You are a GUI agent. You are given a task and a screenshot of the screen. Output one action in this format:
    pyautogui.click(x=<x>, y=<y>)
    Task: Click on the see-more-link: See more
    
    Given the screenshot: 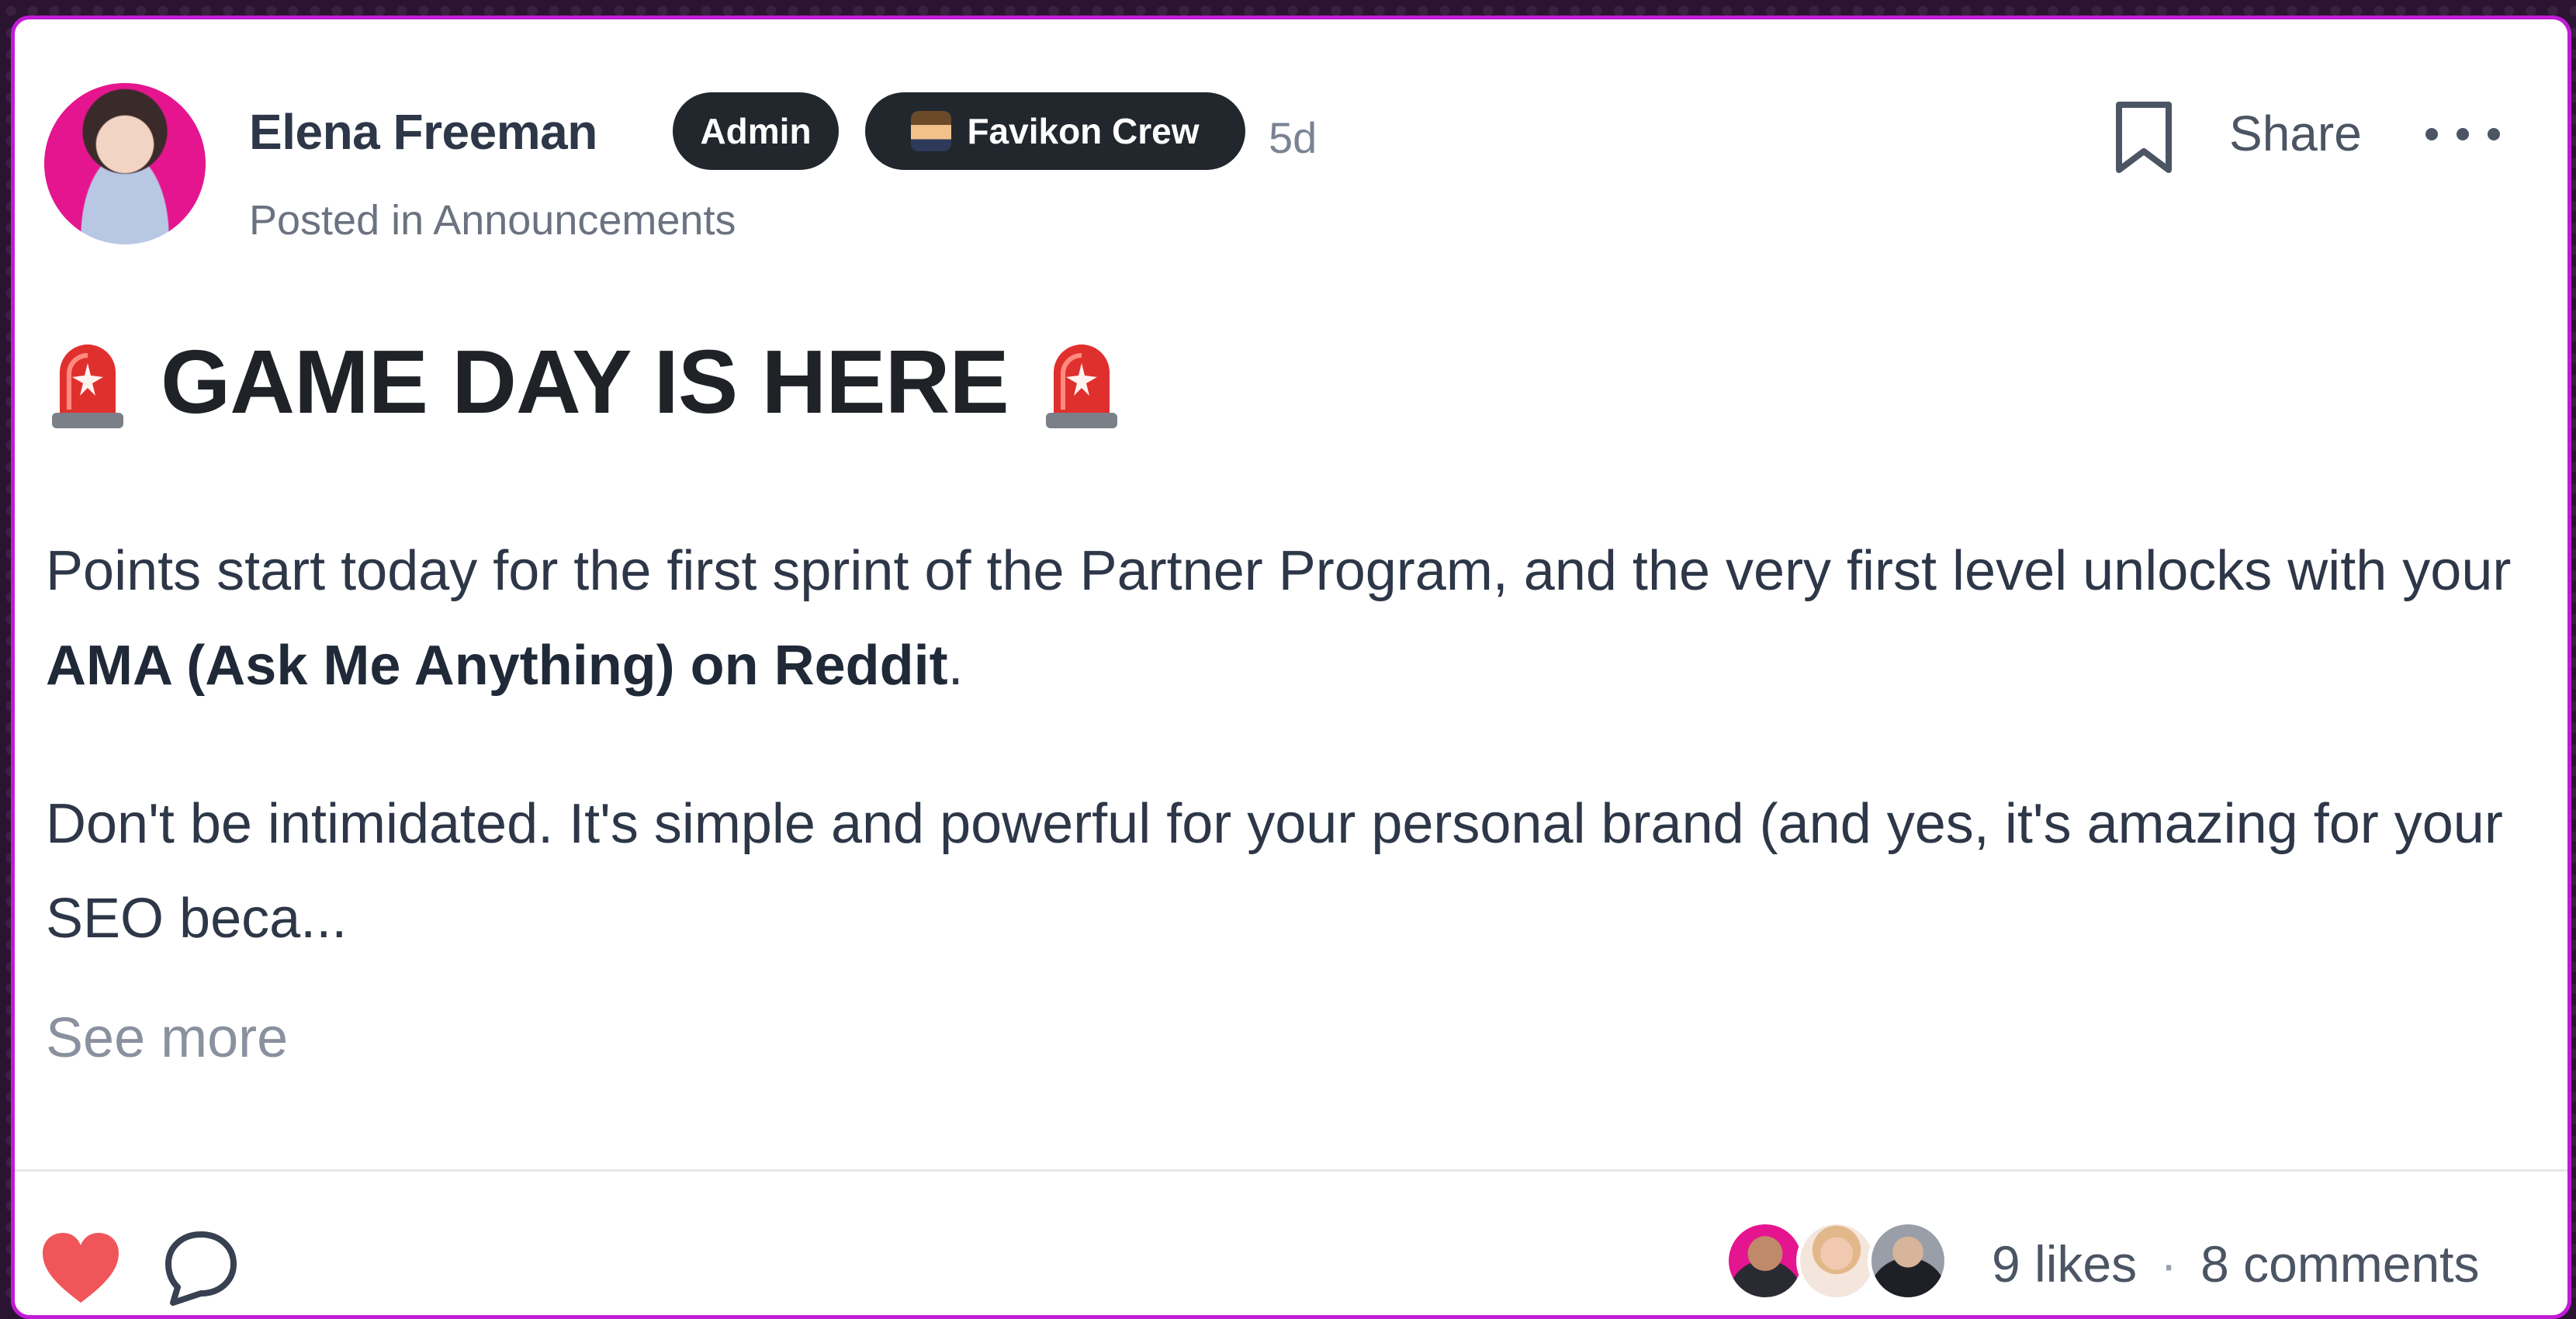 What is the action you would take?
    pyautogui.click(x=167, y=1038)
    